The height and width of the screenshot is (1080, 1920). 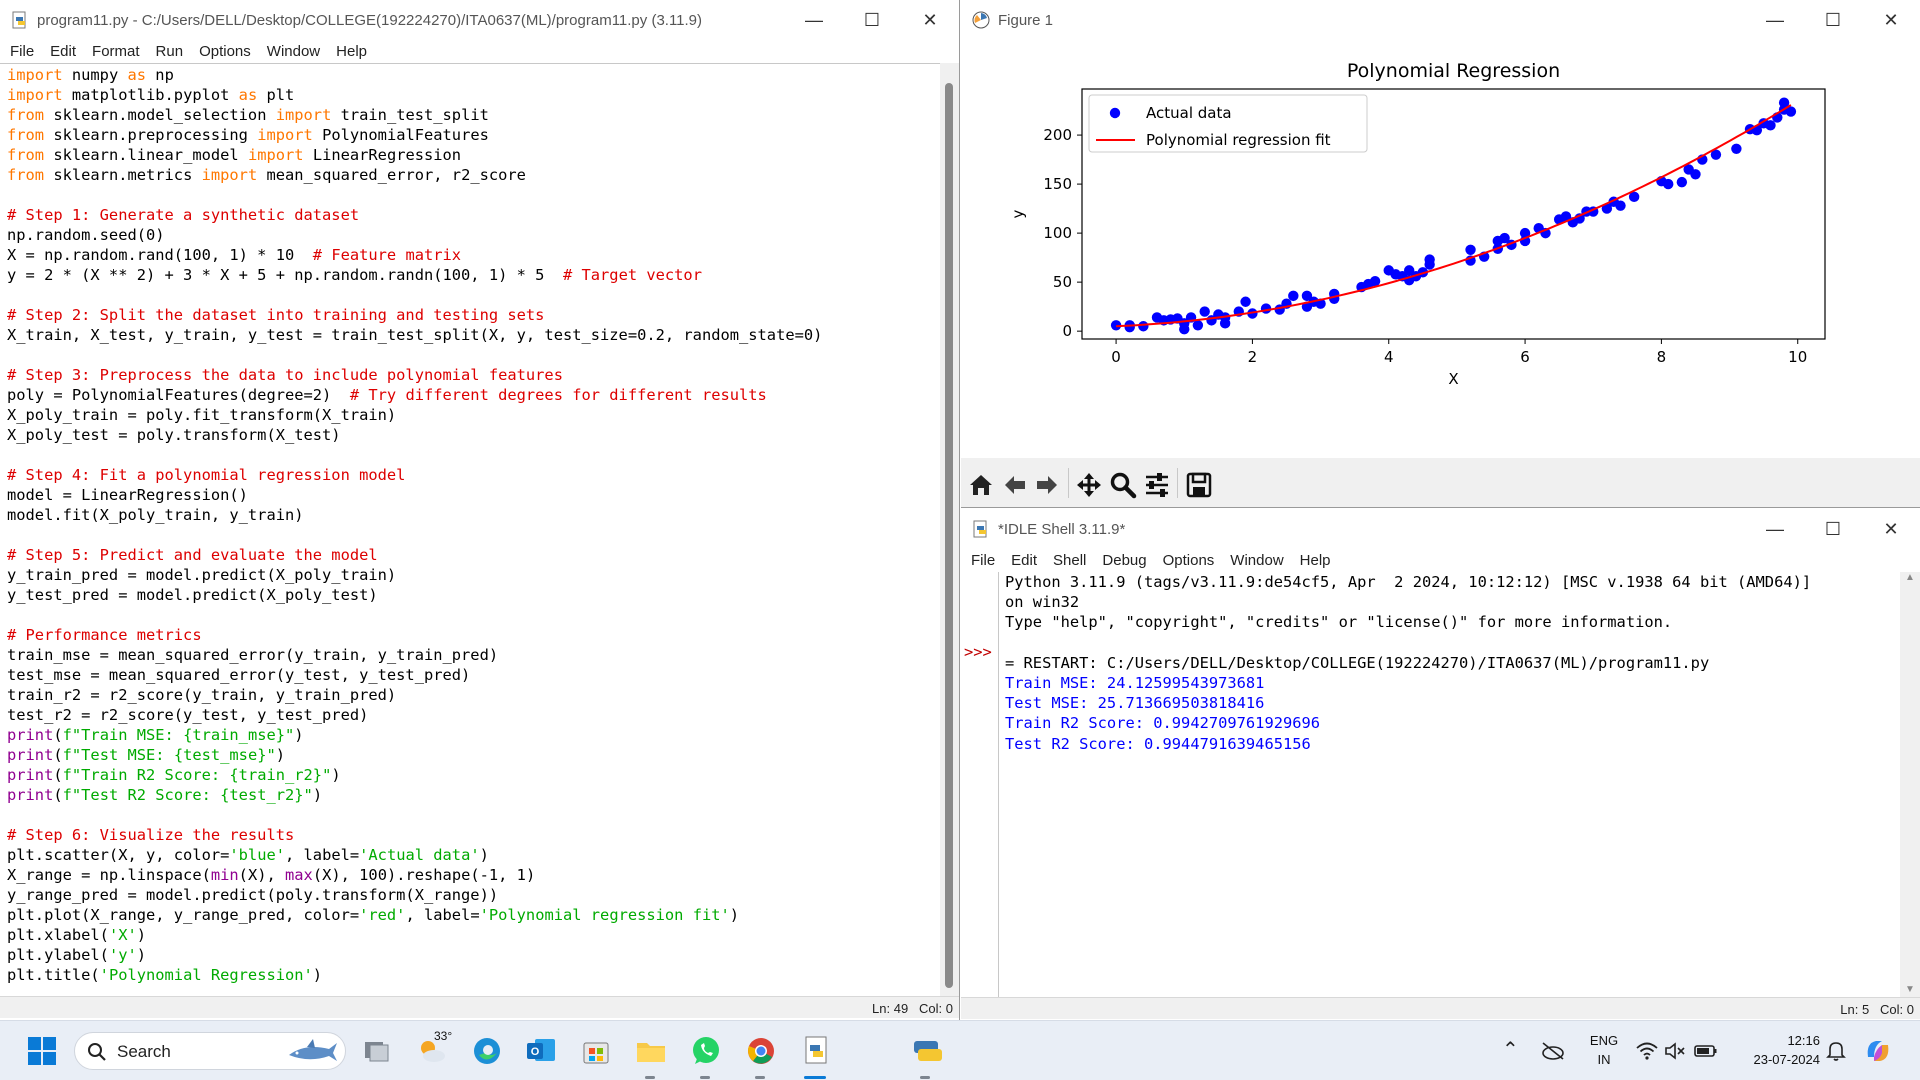 What do you see at coordinates (414, 955) in the screenshot?
I see `code-line: plt.ylabel('y')` at bounding box center [414, 955].